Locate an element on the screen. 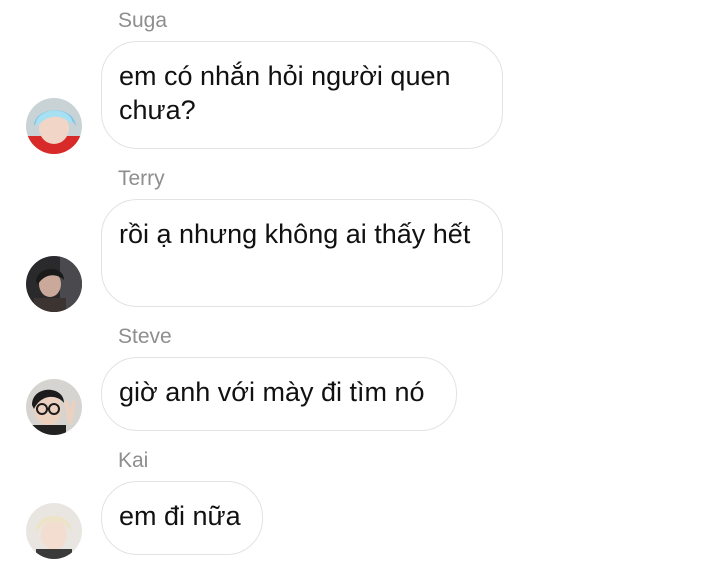  sender-name: Terry is located at coordinates (141, 178).